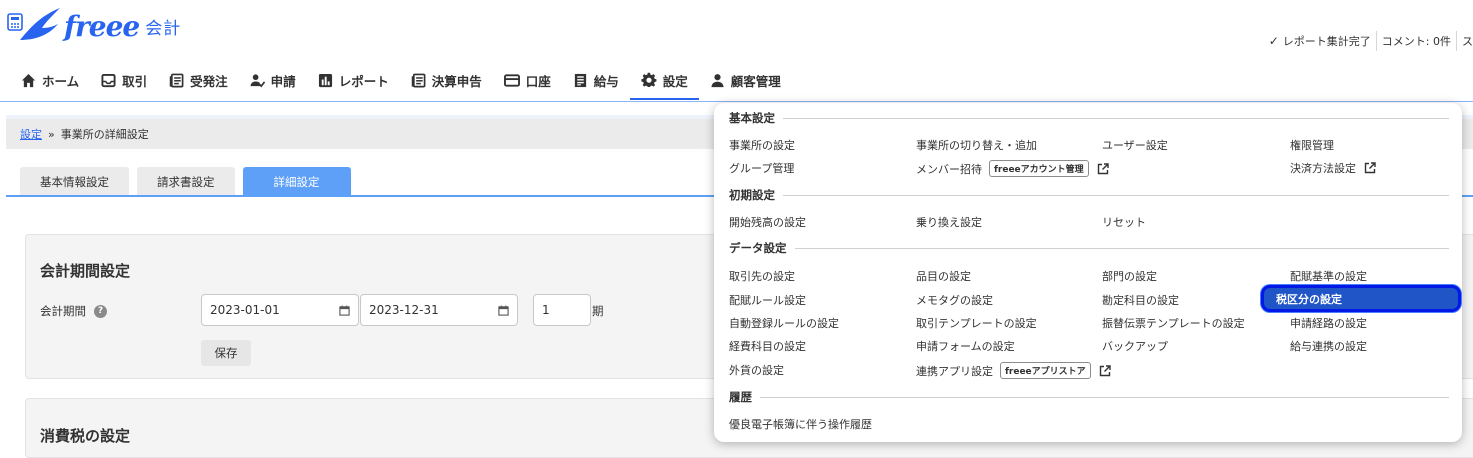  What do you see at coordinates (1140, 300) in the screenshot?
I see `menu-account-items: 勘定科目の設定` at bounding box center [1140, 300].